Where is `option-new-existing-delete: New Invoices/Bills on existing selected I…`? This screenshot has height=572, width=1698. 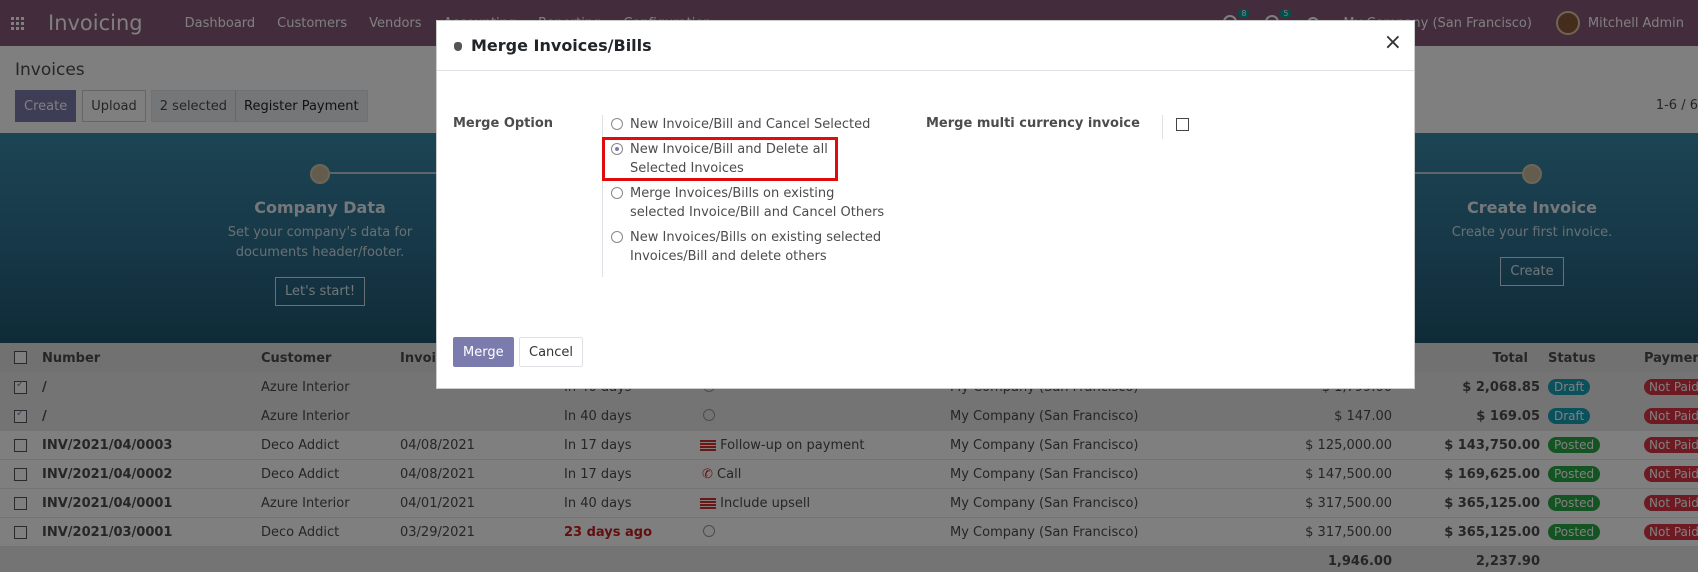
option-new-existing-delete: New Invoices/Bills on existing selected I… is located at coordinates (746, 247).